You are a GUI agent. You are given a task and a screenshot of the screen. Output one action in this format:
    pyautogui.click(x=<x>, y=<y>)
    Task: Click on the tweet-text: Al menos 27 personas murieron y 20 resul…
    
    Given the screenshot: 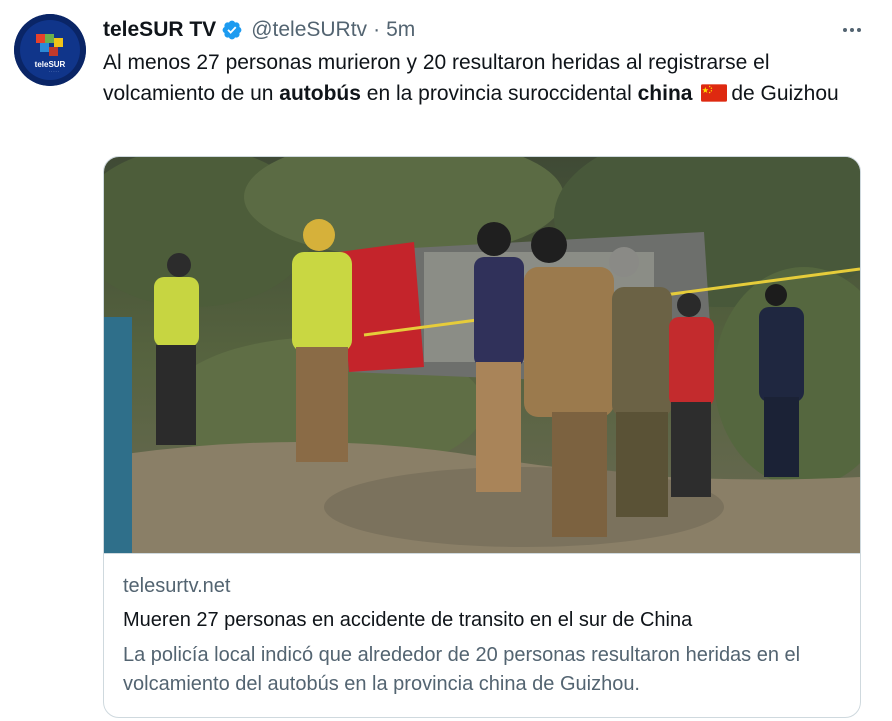 What is the action you would take?
    pyautogui.click(x=473, y=78)
    